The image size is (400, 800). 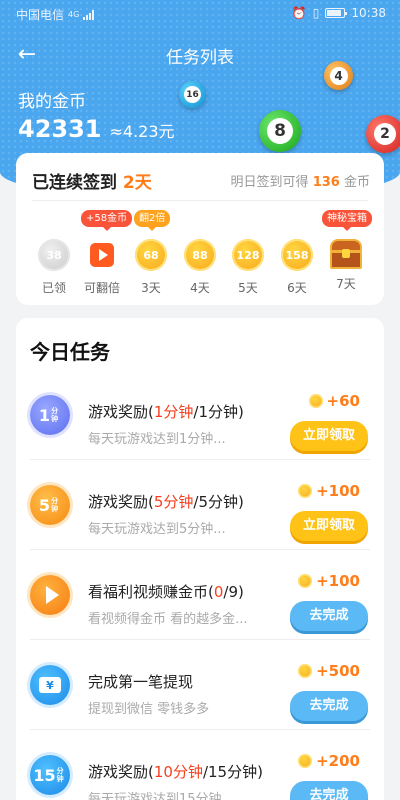 What do you see at coordinates (142, 131) in the screenshot?
I see `coin-yuan-value: ≈4.23元` at bounding box center [142, 131].